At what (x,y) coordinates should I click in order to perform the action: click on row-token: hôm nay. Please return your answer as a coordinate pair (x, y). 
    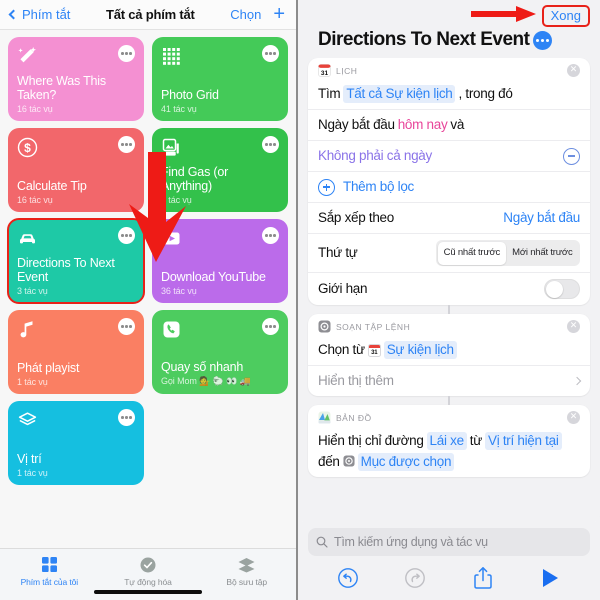
    Looking at the image, I should click on (423, 125).